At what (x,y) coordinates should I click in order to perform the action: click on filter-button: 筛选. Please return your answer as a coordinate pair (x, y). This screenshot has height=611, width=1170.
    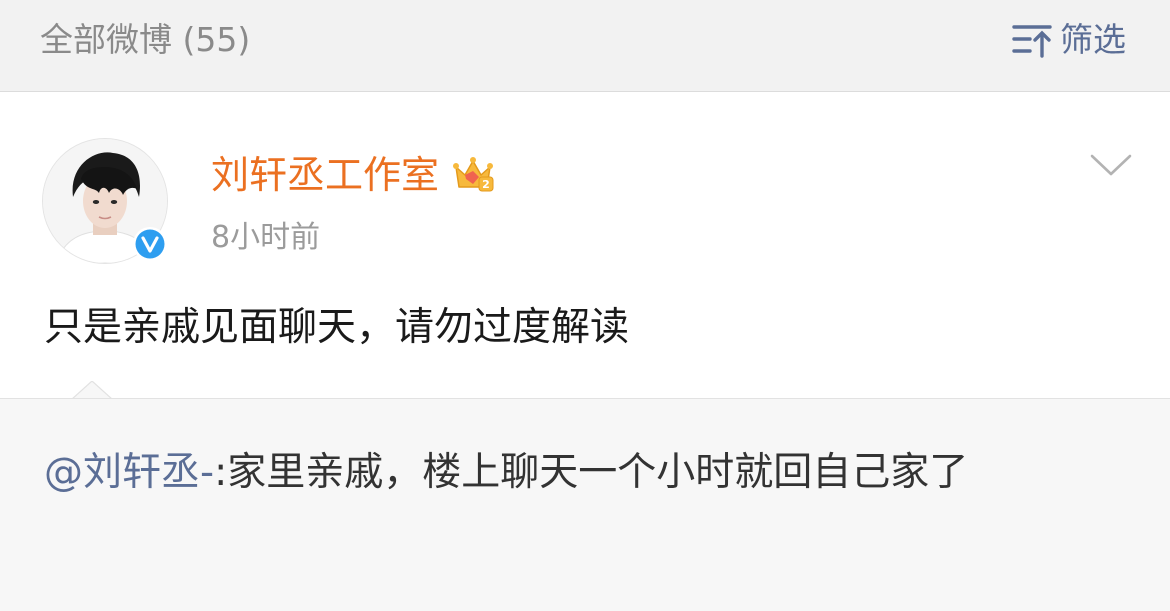
    Looking at the image, I should click on (1068, 40).